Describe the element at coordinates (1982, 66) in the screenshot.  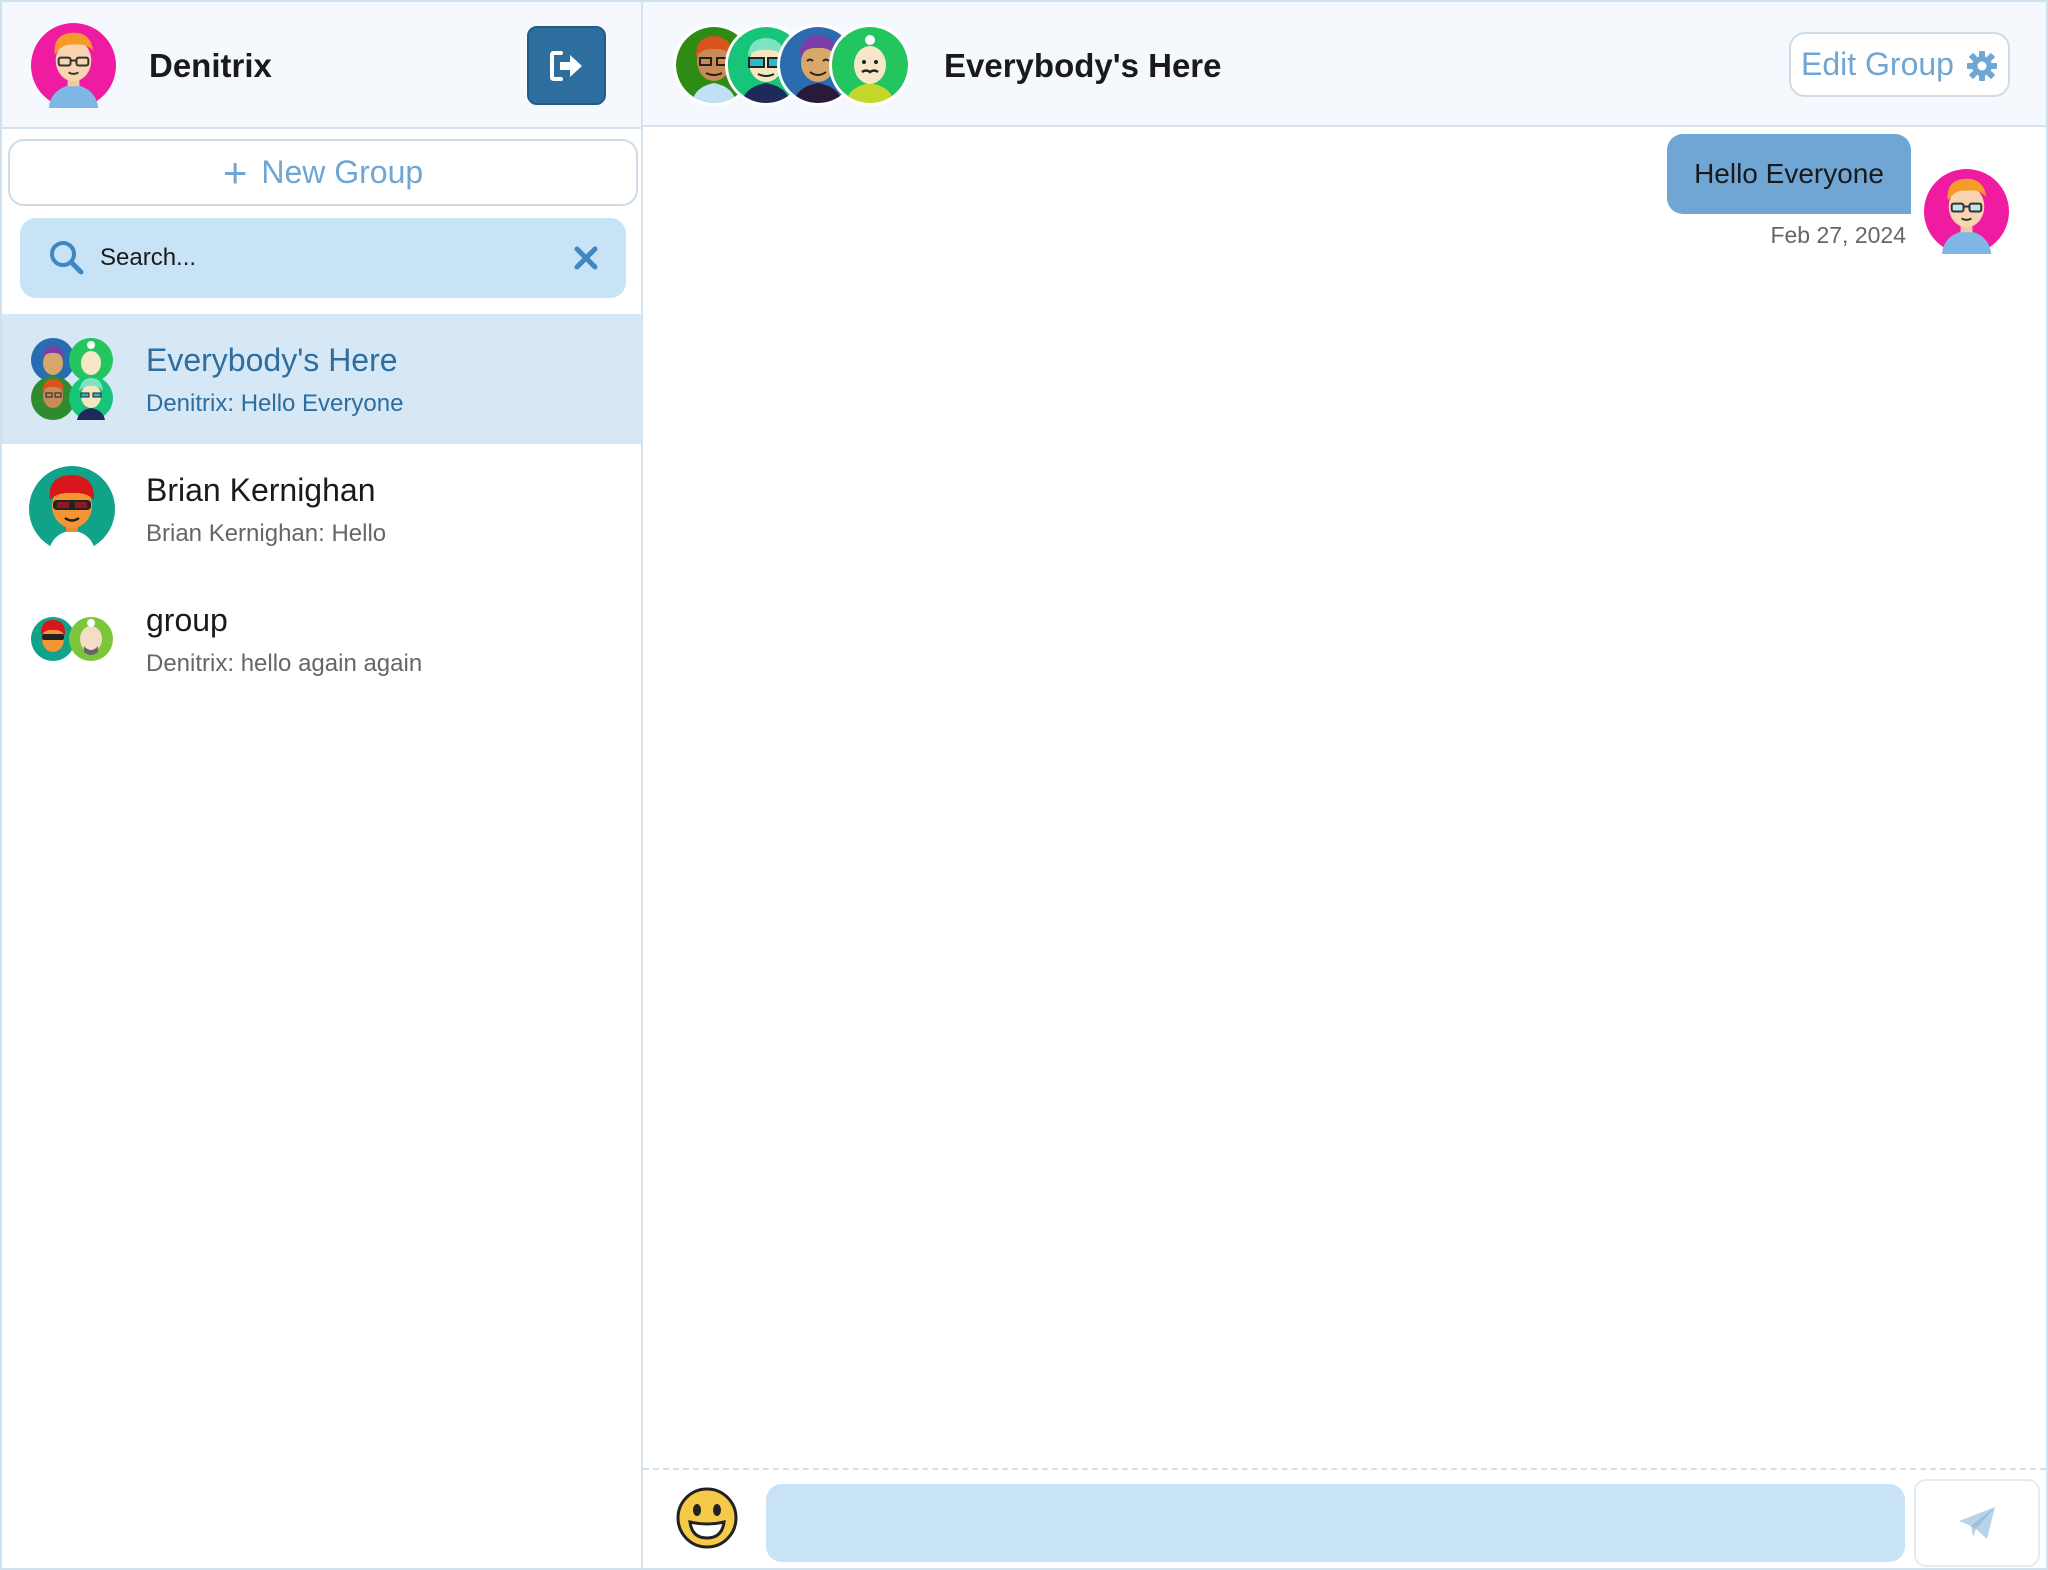
I see `gear-icon` at that location.